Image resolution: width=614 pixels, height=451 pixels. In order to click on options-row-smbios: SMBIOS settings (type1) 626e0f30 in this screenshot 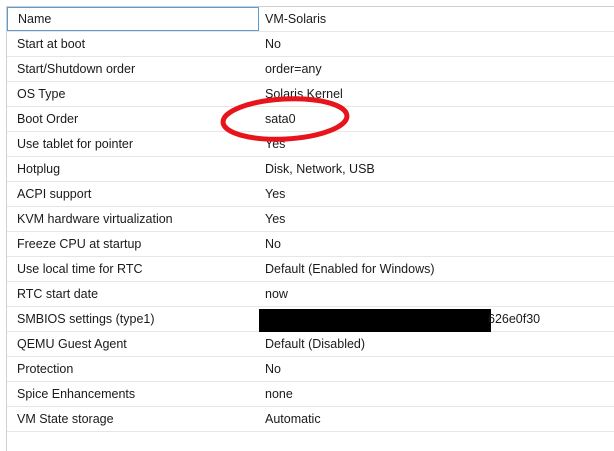, I will do `click(310, 319)`.